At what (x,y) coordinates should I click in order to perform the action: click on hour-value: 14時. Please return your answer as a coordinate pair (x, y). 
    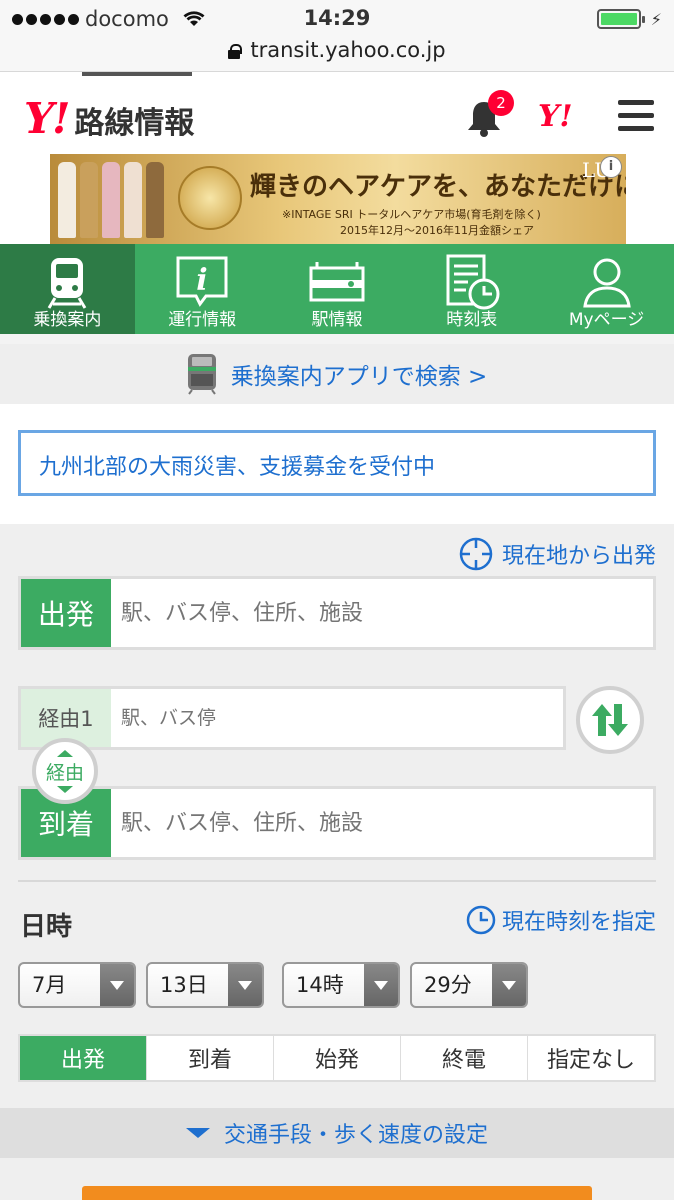
    Looking at the image, I should click on (320, 985).